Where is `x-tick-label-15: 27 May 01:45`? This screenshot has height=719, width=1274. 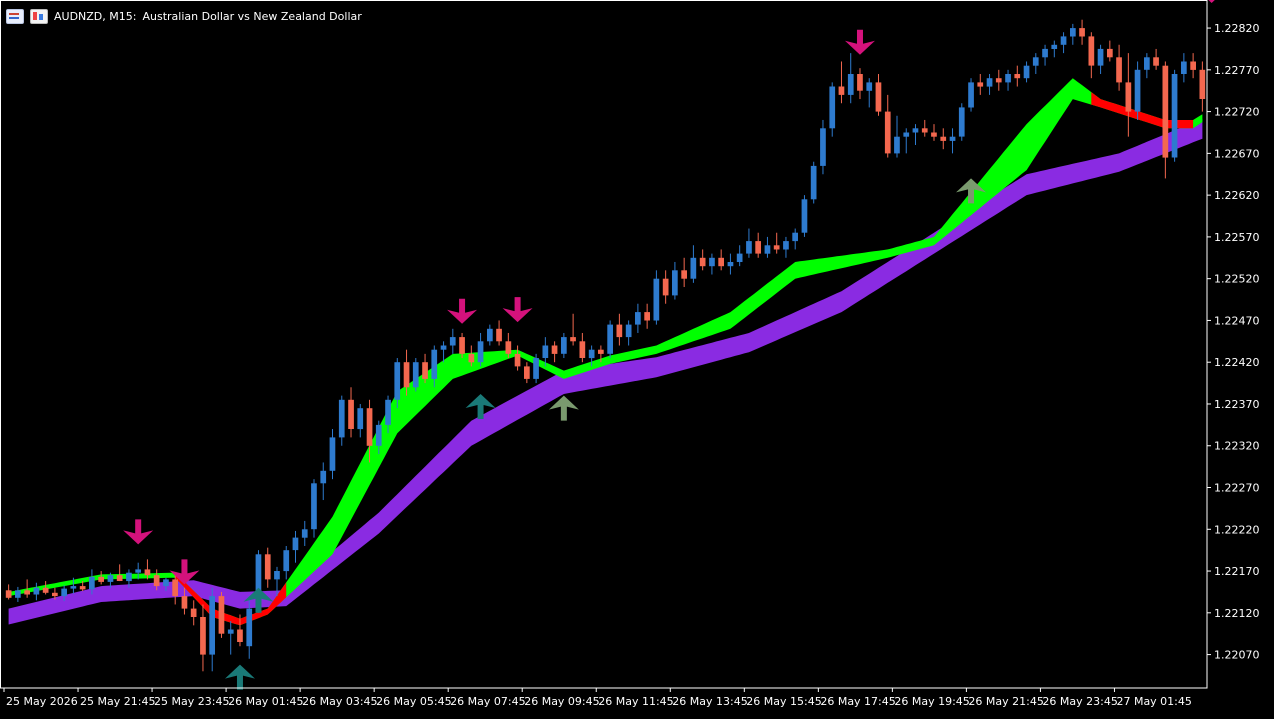
x-tick-label-15: 27 May 01:45 is located at coordinates (1153, 701).